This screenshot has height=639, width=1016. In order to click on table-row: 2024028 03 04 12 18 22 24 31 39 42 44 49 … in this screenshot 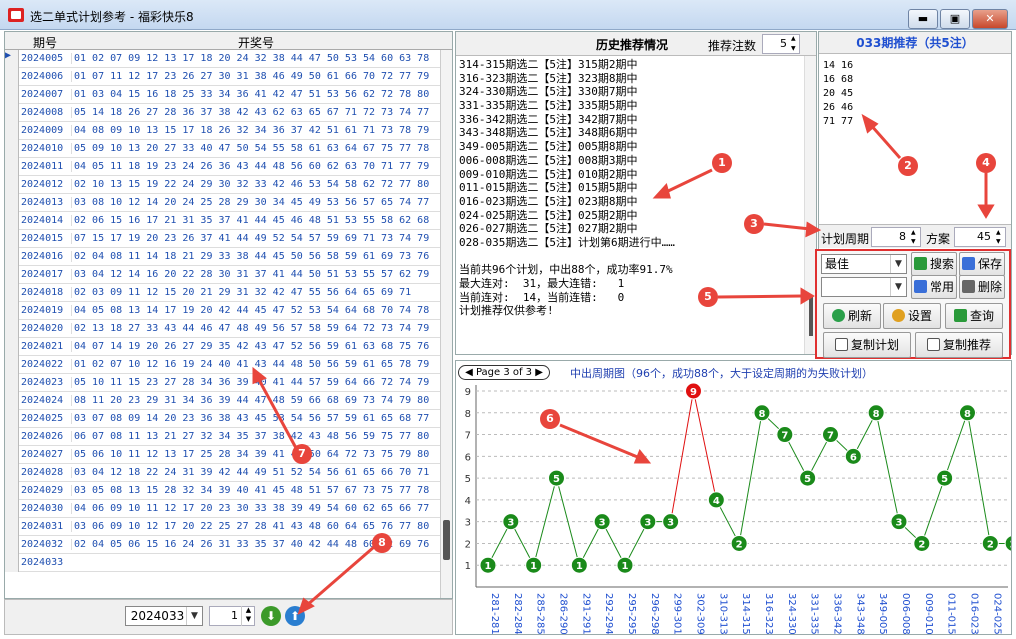, I will do `click(223, 473)`.